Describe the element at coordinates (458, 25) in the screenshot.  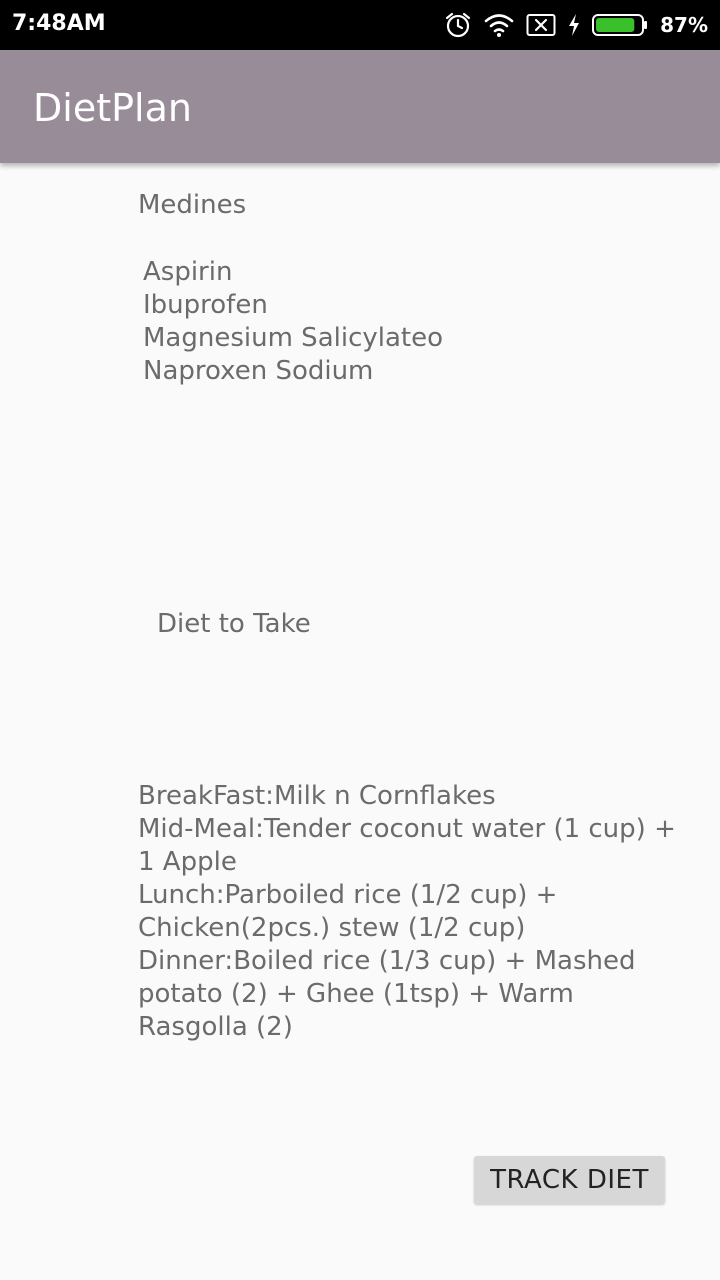
I see `alarm-icon` at that location.